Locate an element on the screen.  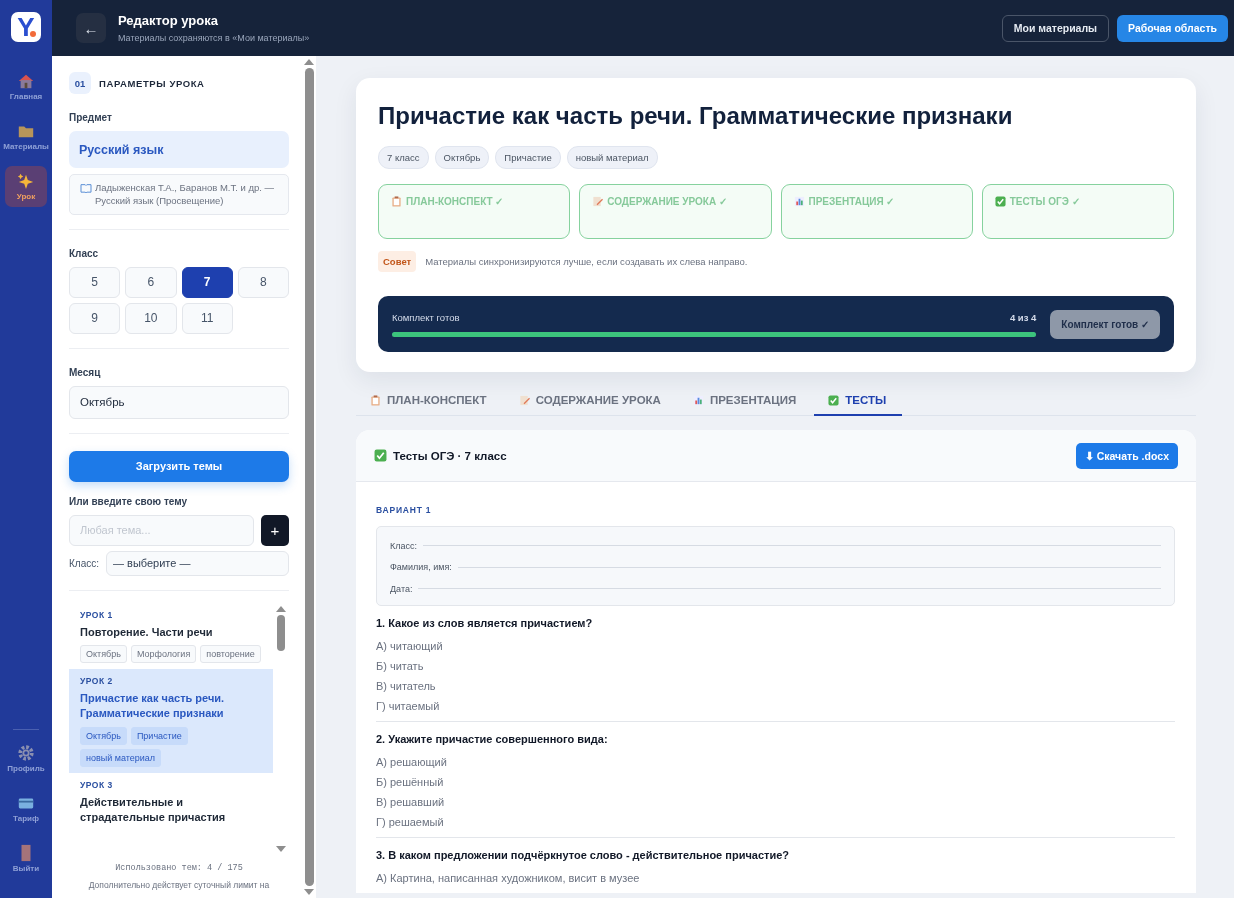
nav-item: Профиль is located at coordinates (26, 758).